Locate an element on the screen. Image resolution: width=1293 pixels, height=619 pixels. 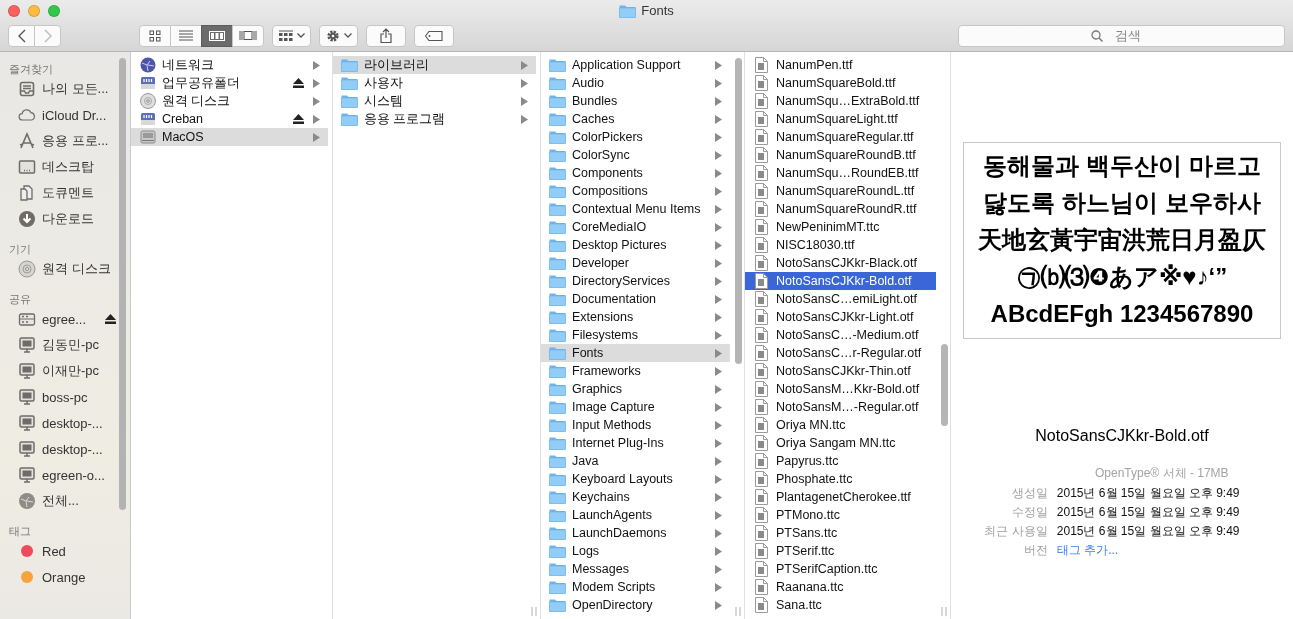
file-item: NotoSansM…-Regular.otf is located at coordinates (840, 407).